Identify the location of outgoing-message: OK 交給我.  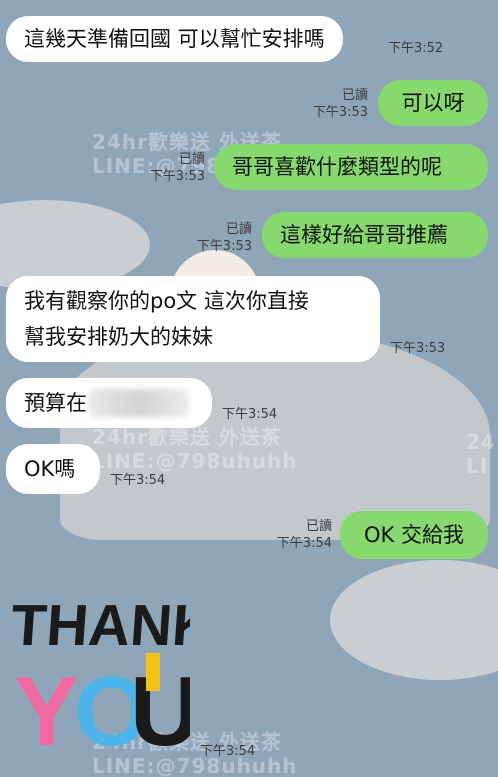
(414, 535).